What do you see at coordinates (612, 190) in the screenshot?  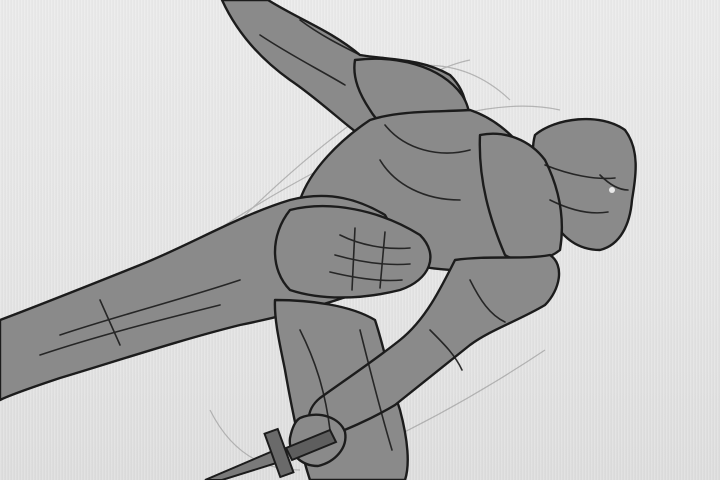 I see `eye-highlight` at bounding box center [612, 190].